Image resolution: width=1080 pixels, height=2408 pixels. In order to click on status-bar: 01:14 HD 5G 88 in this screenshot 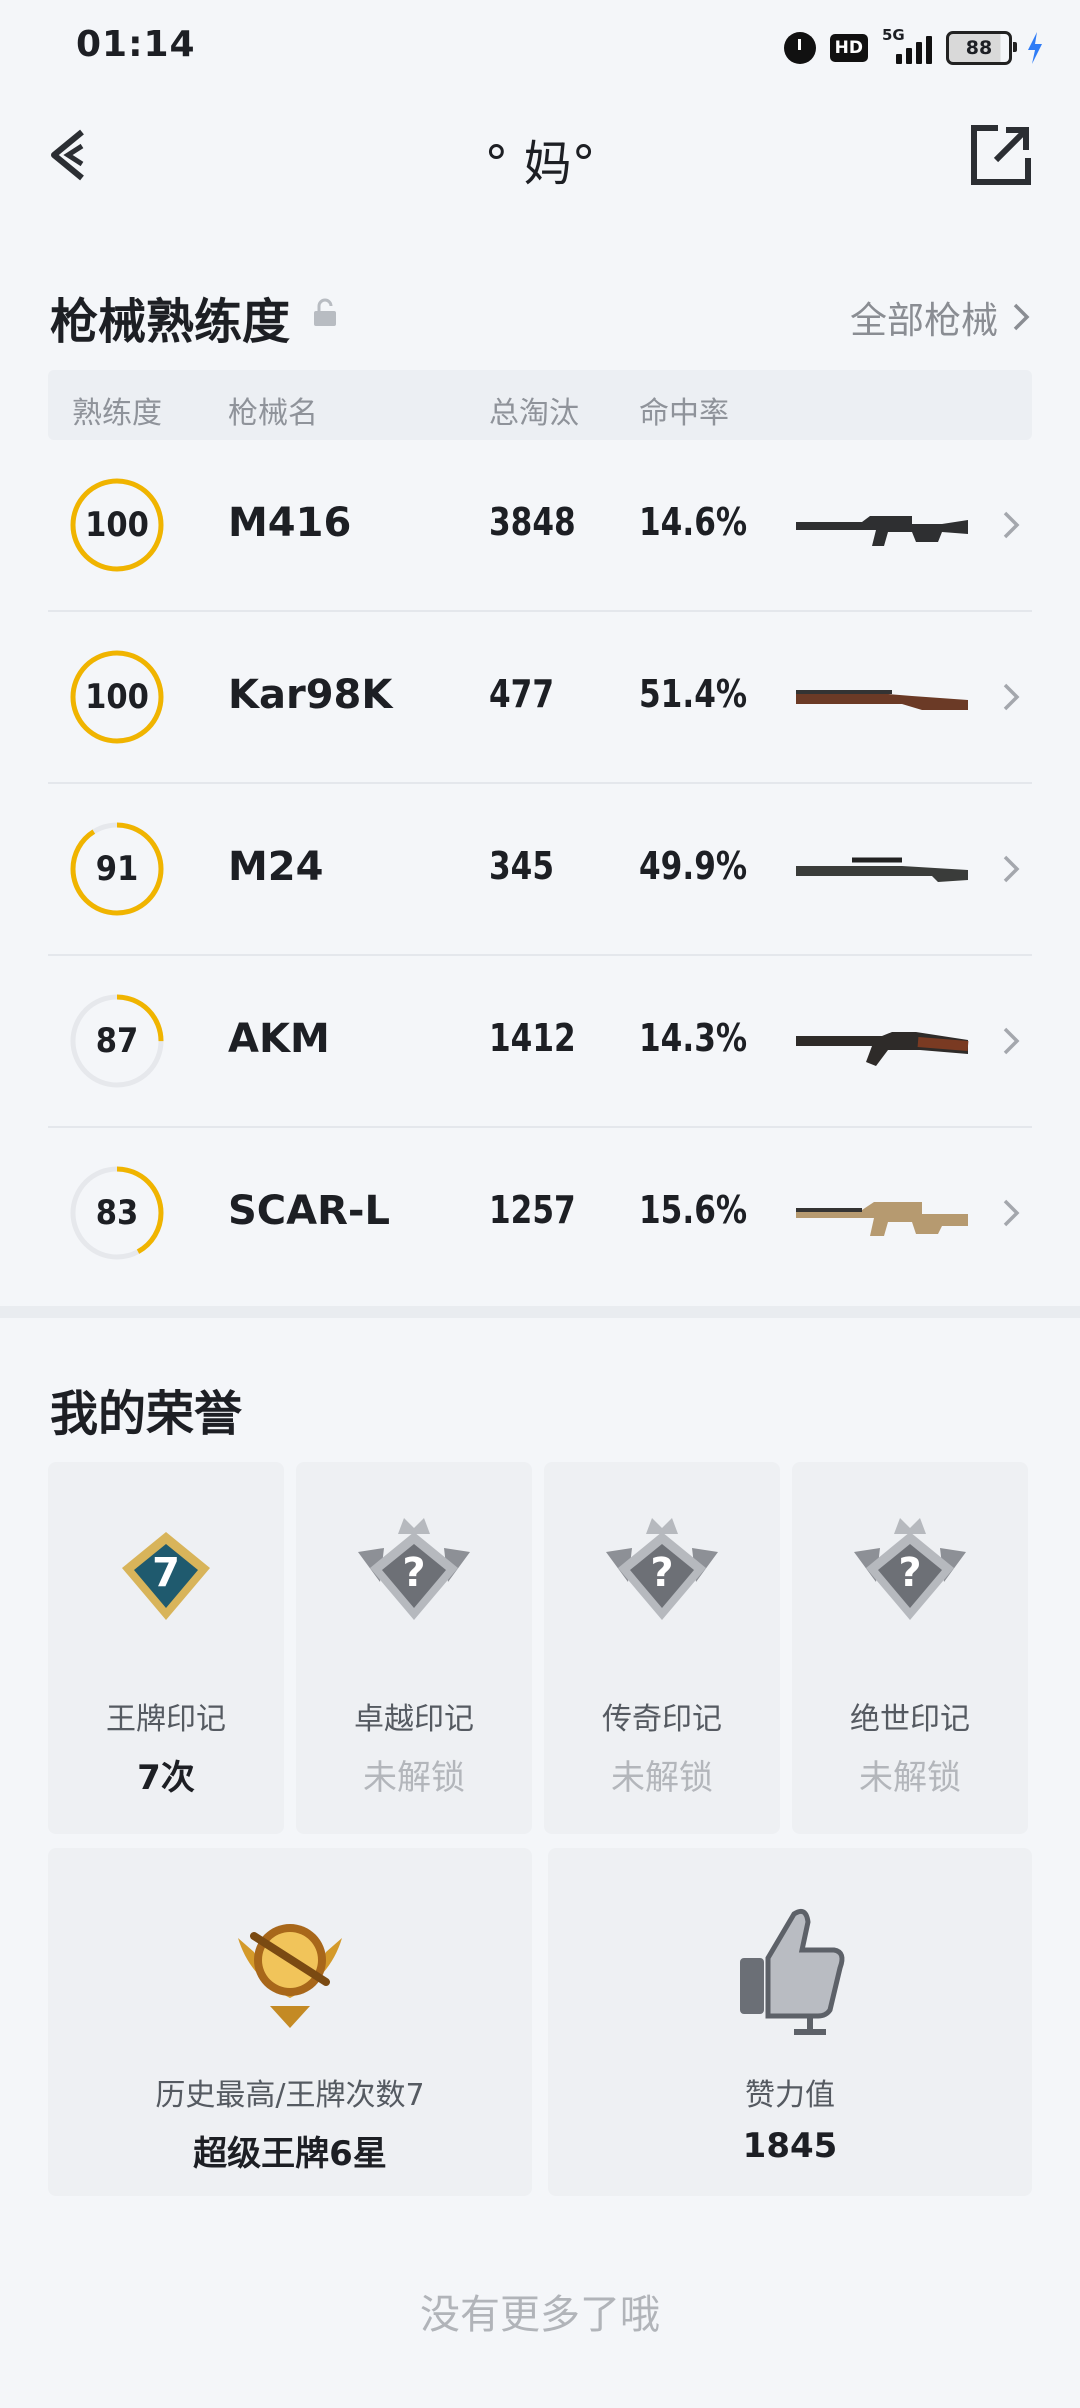, I will do `click(540, 48)`.